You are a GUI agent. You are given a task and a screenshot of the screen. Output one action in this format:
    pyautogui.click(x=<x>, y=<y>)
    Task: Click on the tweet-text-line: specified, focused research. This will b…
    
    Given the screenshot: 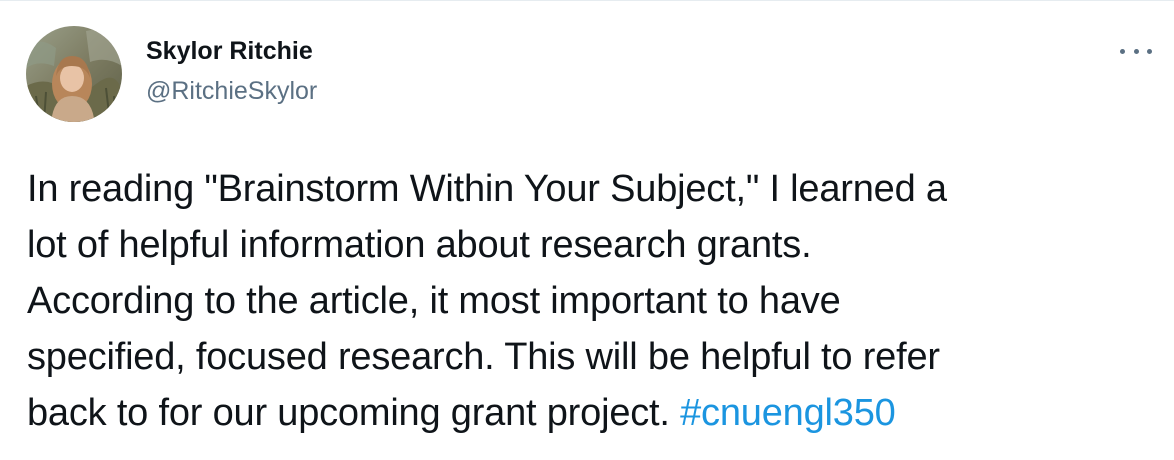 What is the action you would take?
    pyautogui.click(x=483, y=357)
    